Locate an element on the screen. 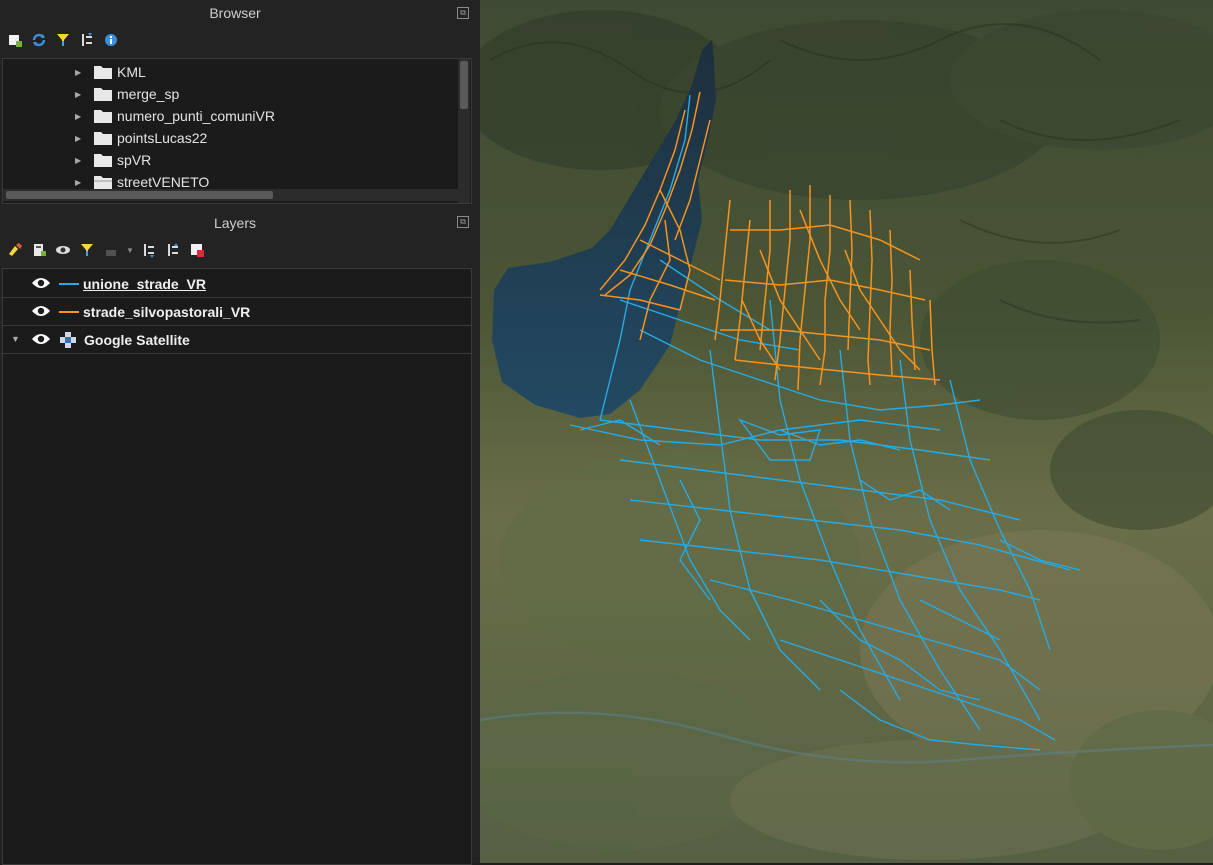  browser-horizontal-scrollbar is located at coordinates (230, 195).